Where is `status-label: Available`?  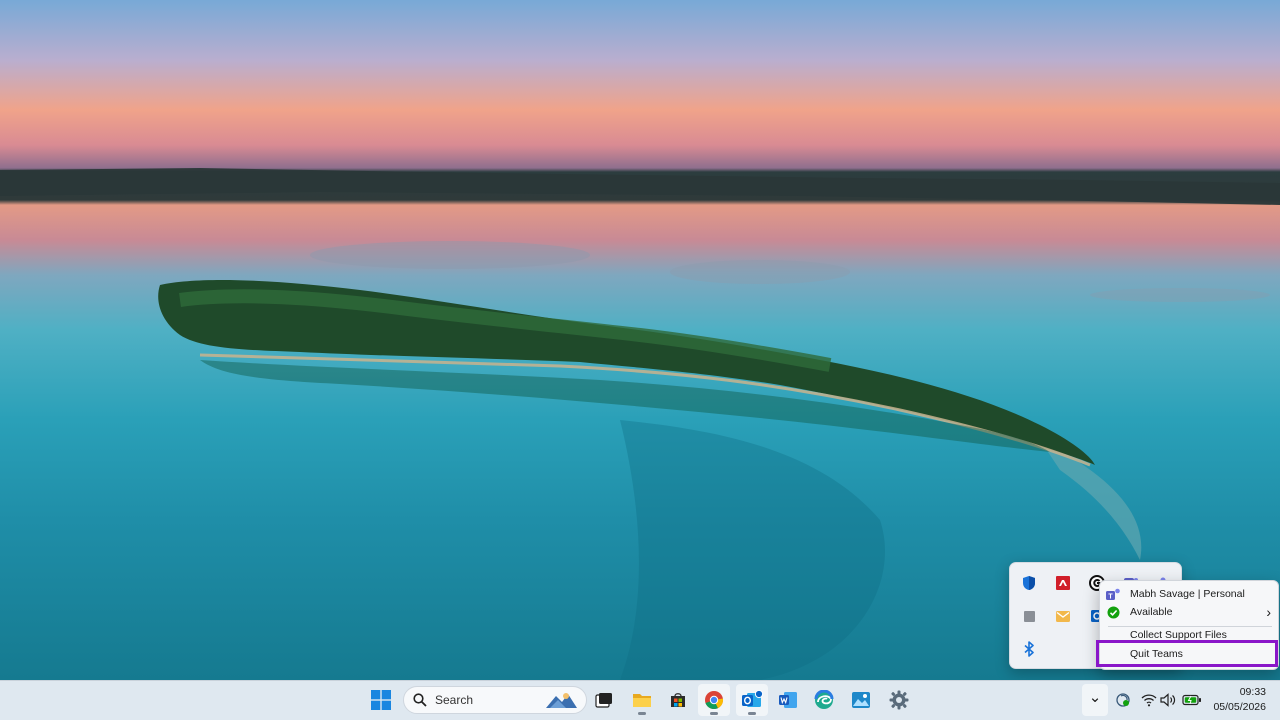 status-label: Available is located at coordinates (1151, 612).